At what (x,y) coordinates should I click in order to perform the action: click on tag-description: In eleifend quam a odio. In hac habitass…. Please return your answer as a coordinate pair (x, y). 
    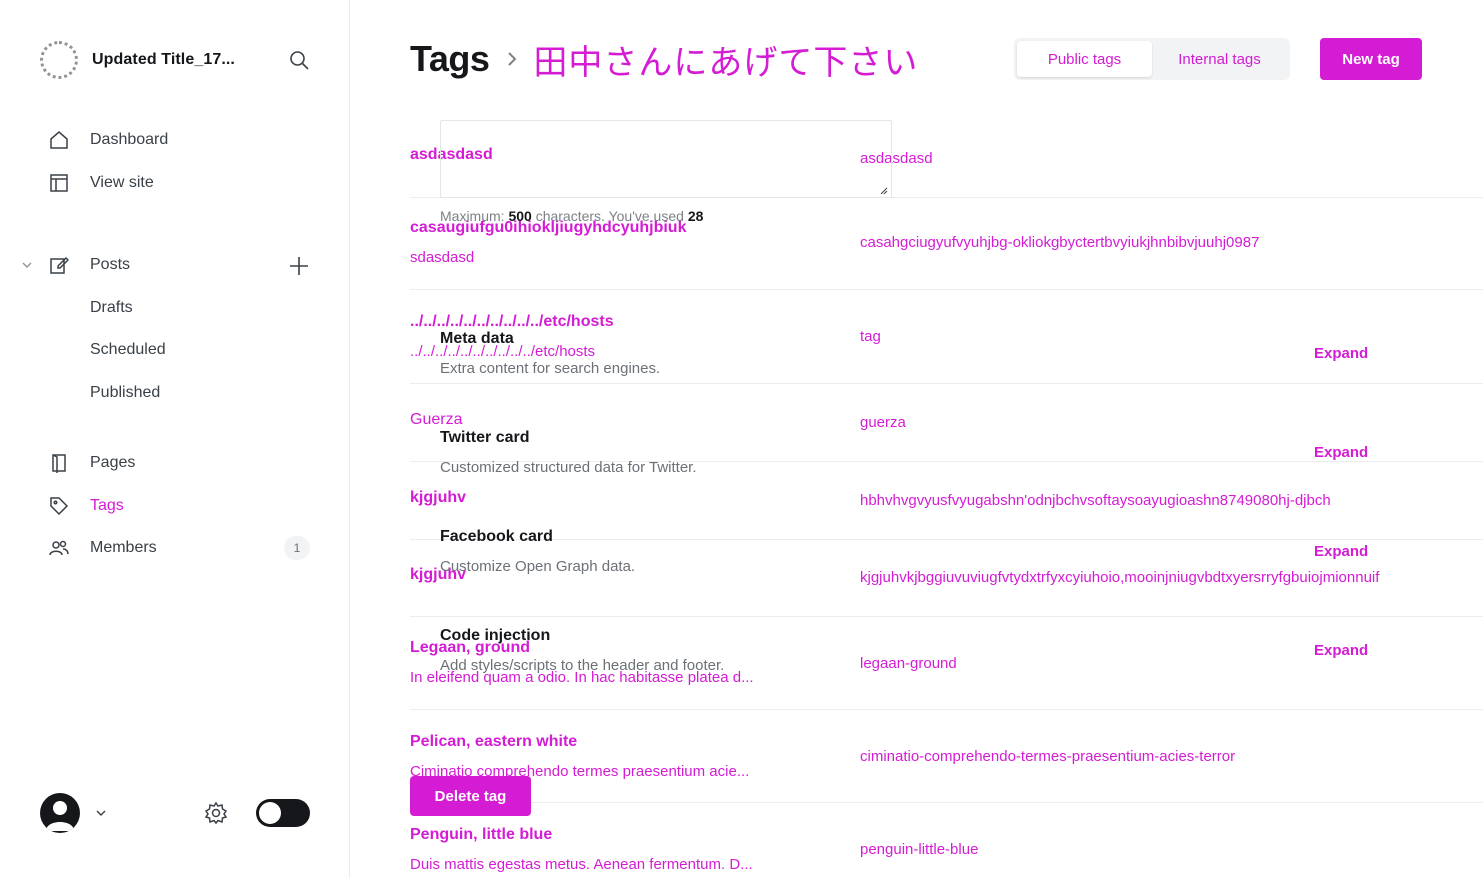
    Looking at the image, I should click on (582, 677).